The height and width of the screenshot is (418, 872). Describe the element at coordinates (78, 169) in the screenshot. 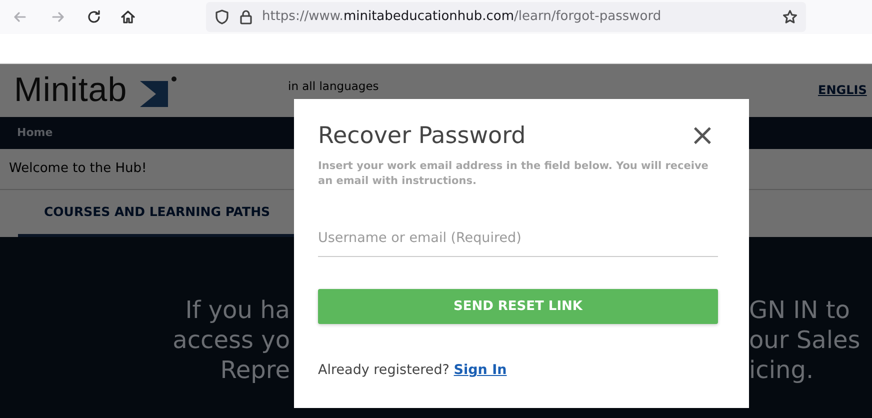

I see `welcome-text: Welcome to the Hub!` at that location.